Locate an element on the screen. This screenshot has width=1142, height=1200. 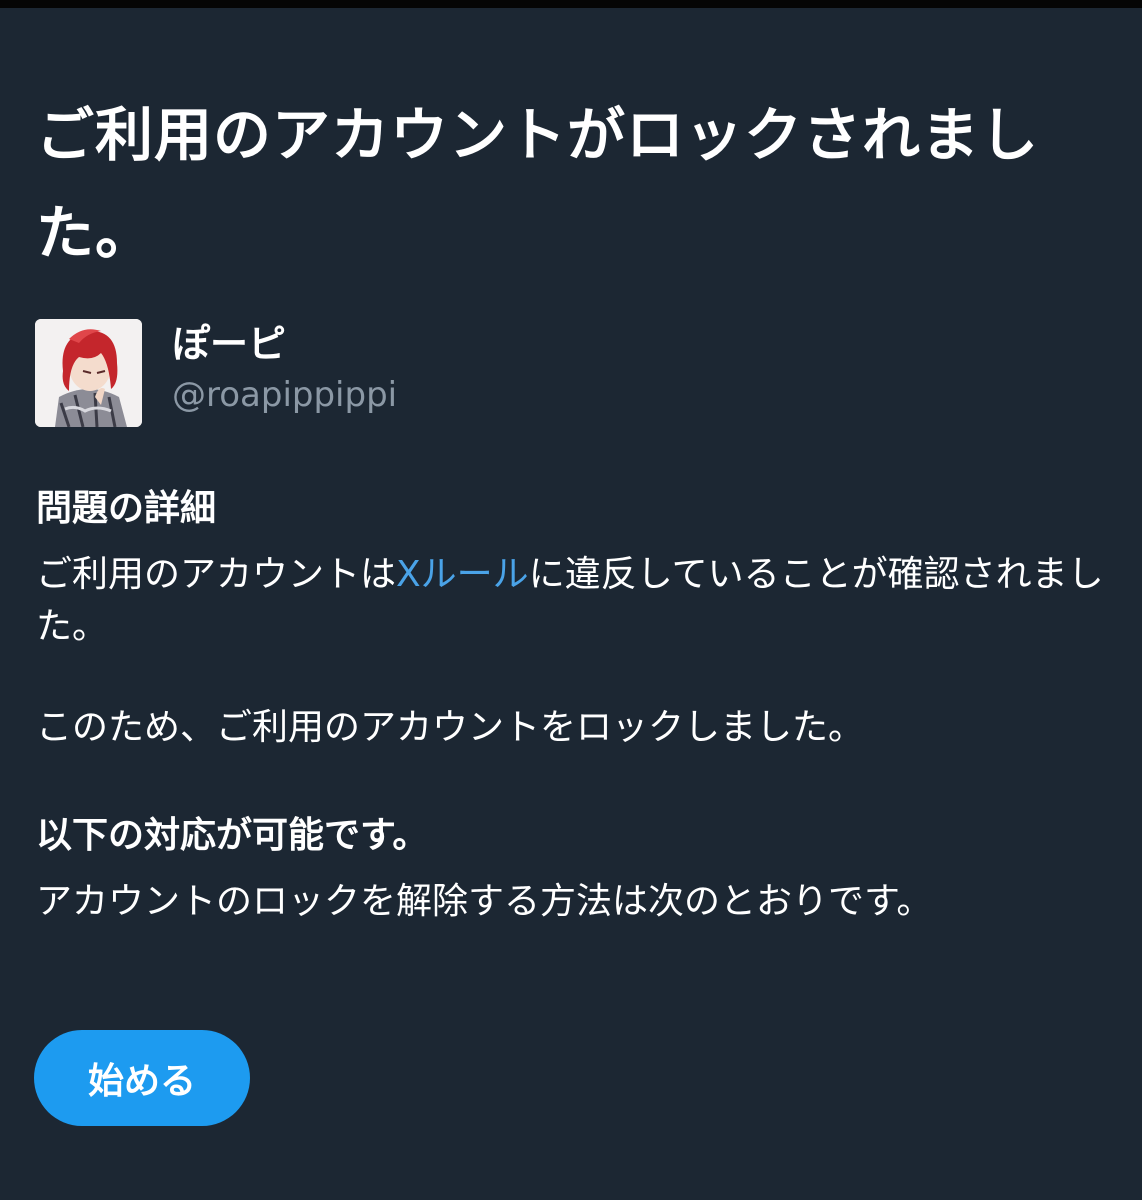
issue-details-heading: 問題の詳細 is located at coordinates (126, 508).